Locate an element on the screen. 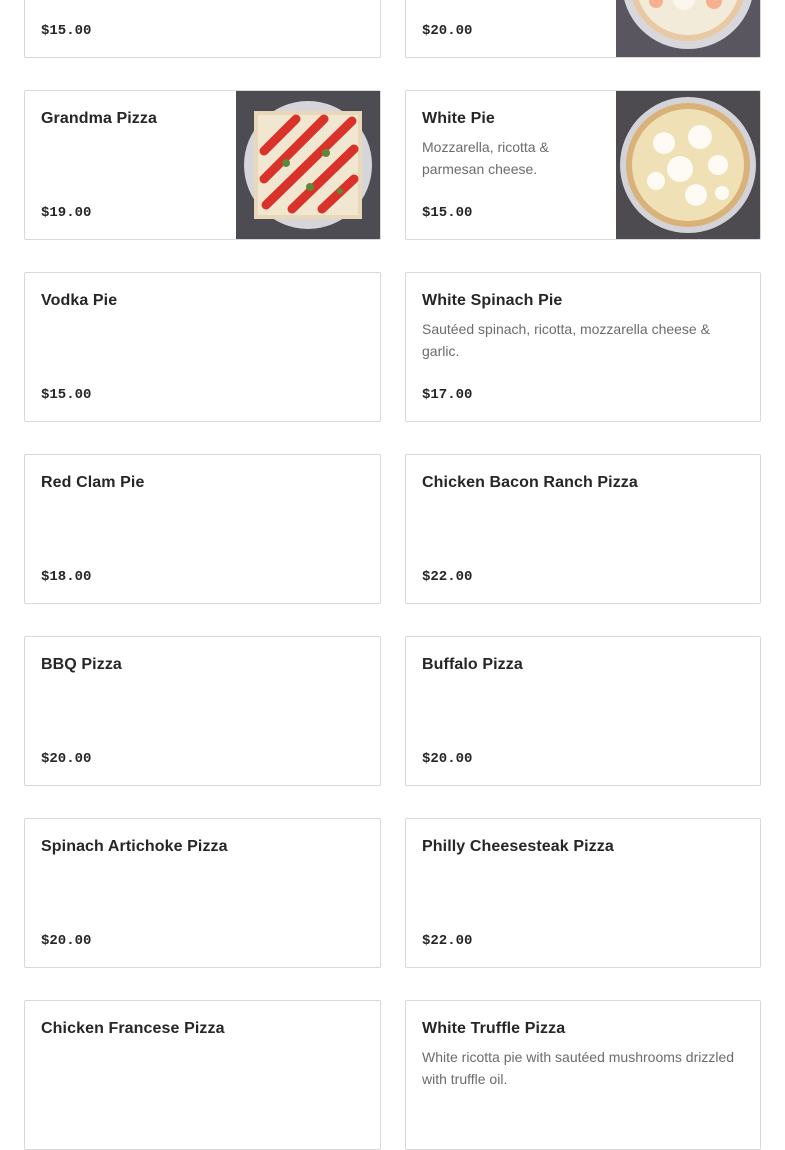  menu-item-price: $18.00 is located at coordinates (66, 577).